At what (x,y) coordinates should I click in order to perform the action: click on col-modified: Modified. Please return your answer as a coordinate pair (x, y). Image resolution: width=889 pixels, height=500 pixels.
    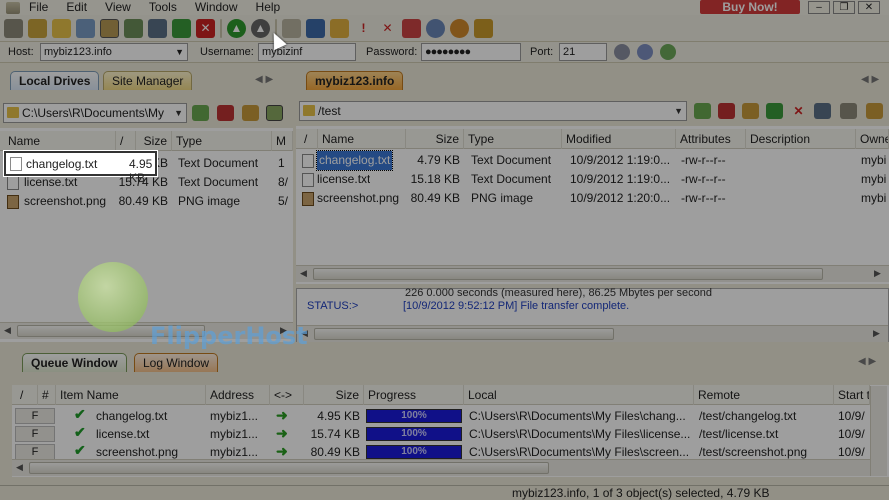
    Looking at the image, I should click on (619, 139).